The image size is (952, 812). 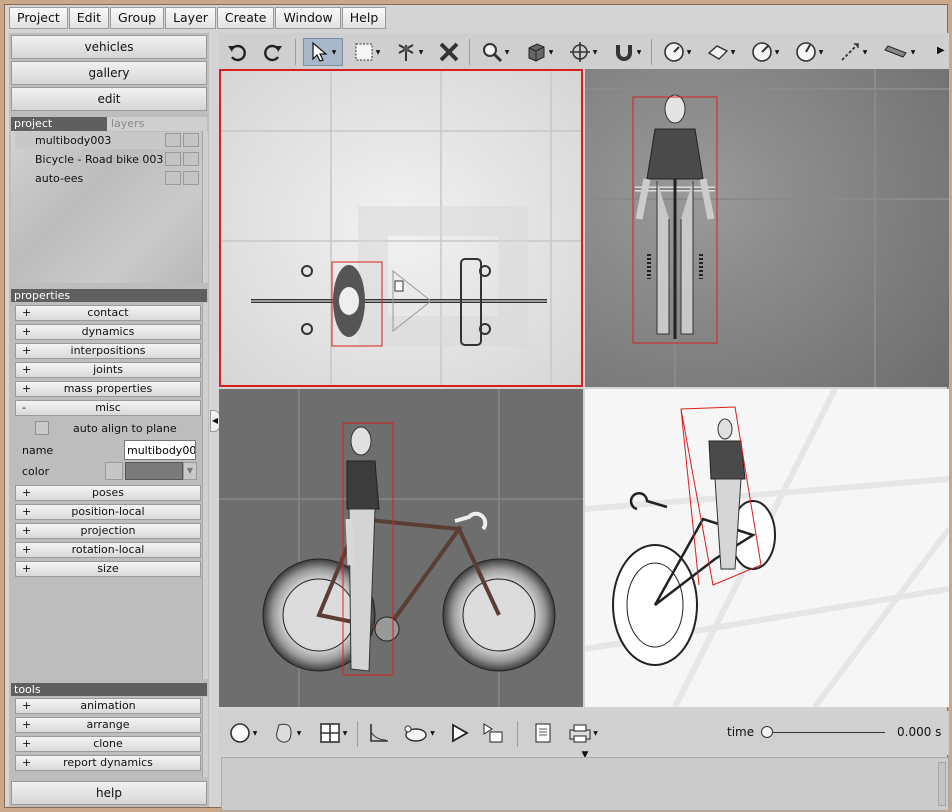 What do you see at coordinates (157, 124) in the screenshot?
I see `tab-layers: layers` at bounding box center [157, 124].